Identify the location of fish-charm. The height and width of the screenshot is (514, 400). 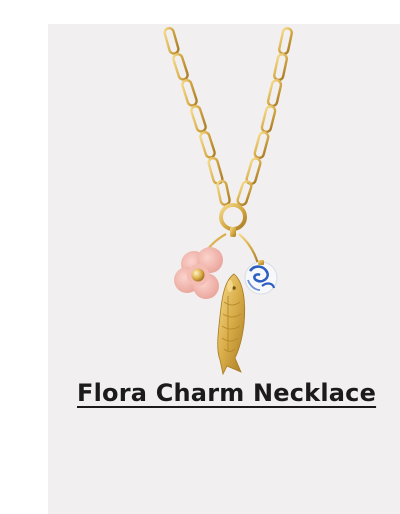
(231, 324).